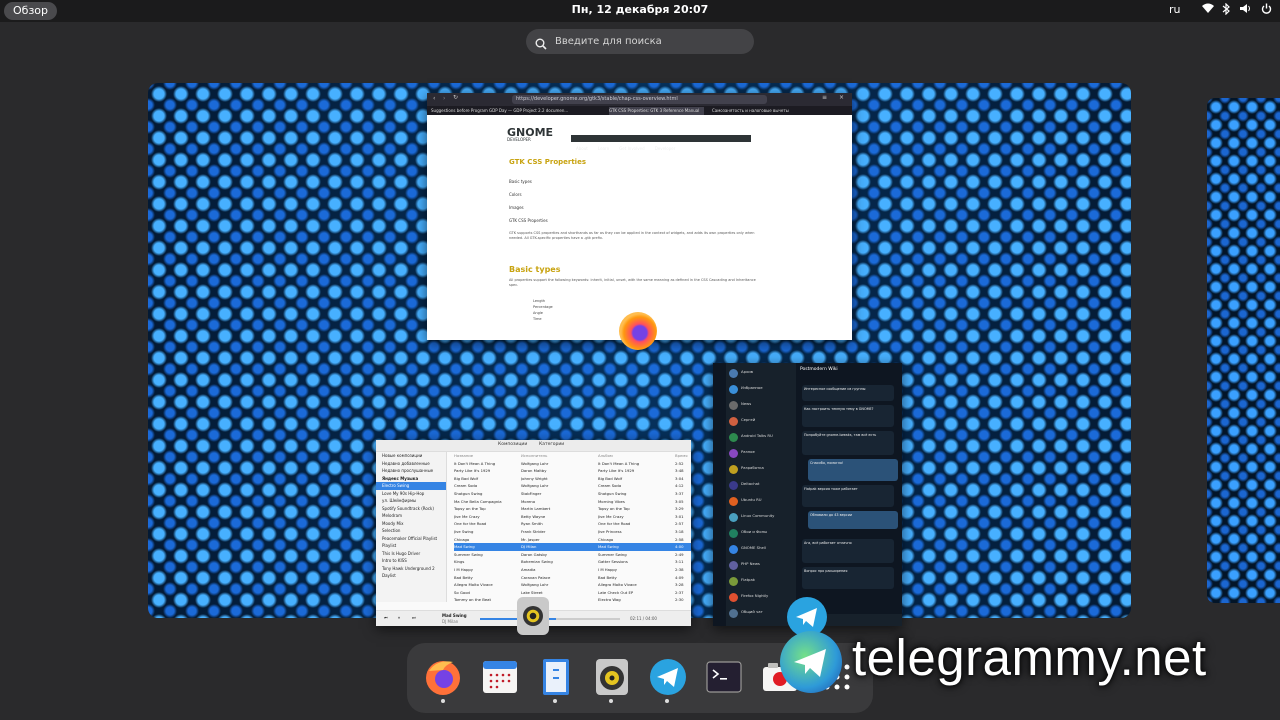  I want to click on chat-list-item: Обои и Фоны, so click(761, 534).